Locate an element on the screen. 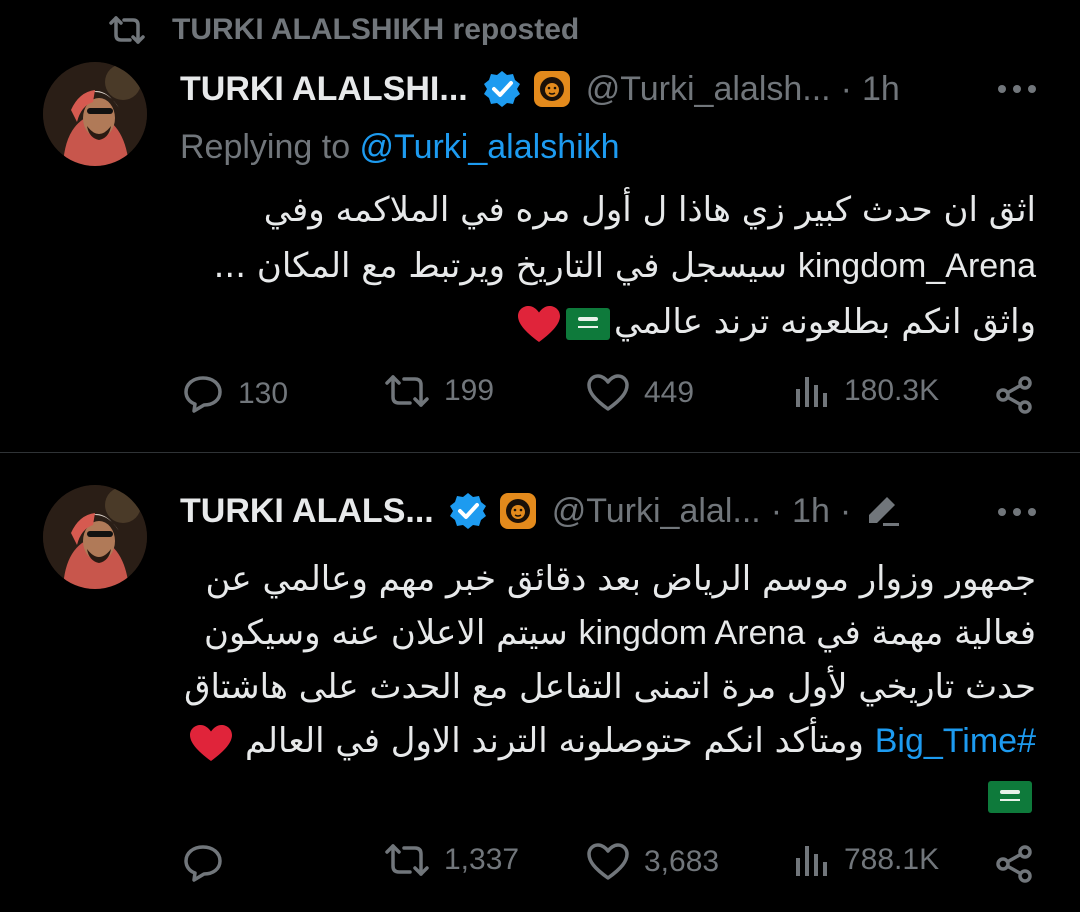 The height and width of the screenshot is (912, 1080). hashtag-link: #Big_Time is located at coordinates (955, 741).